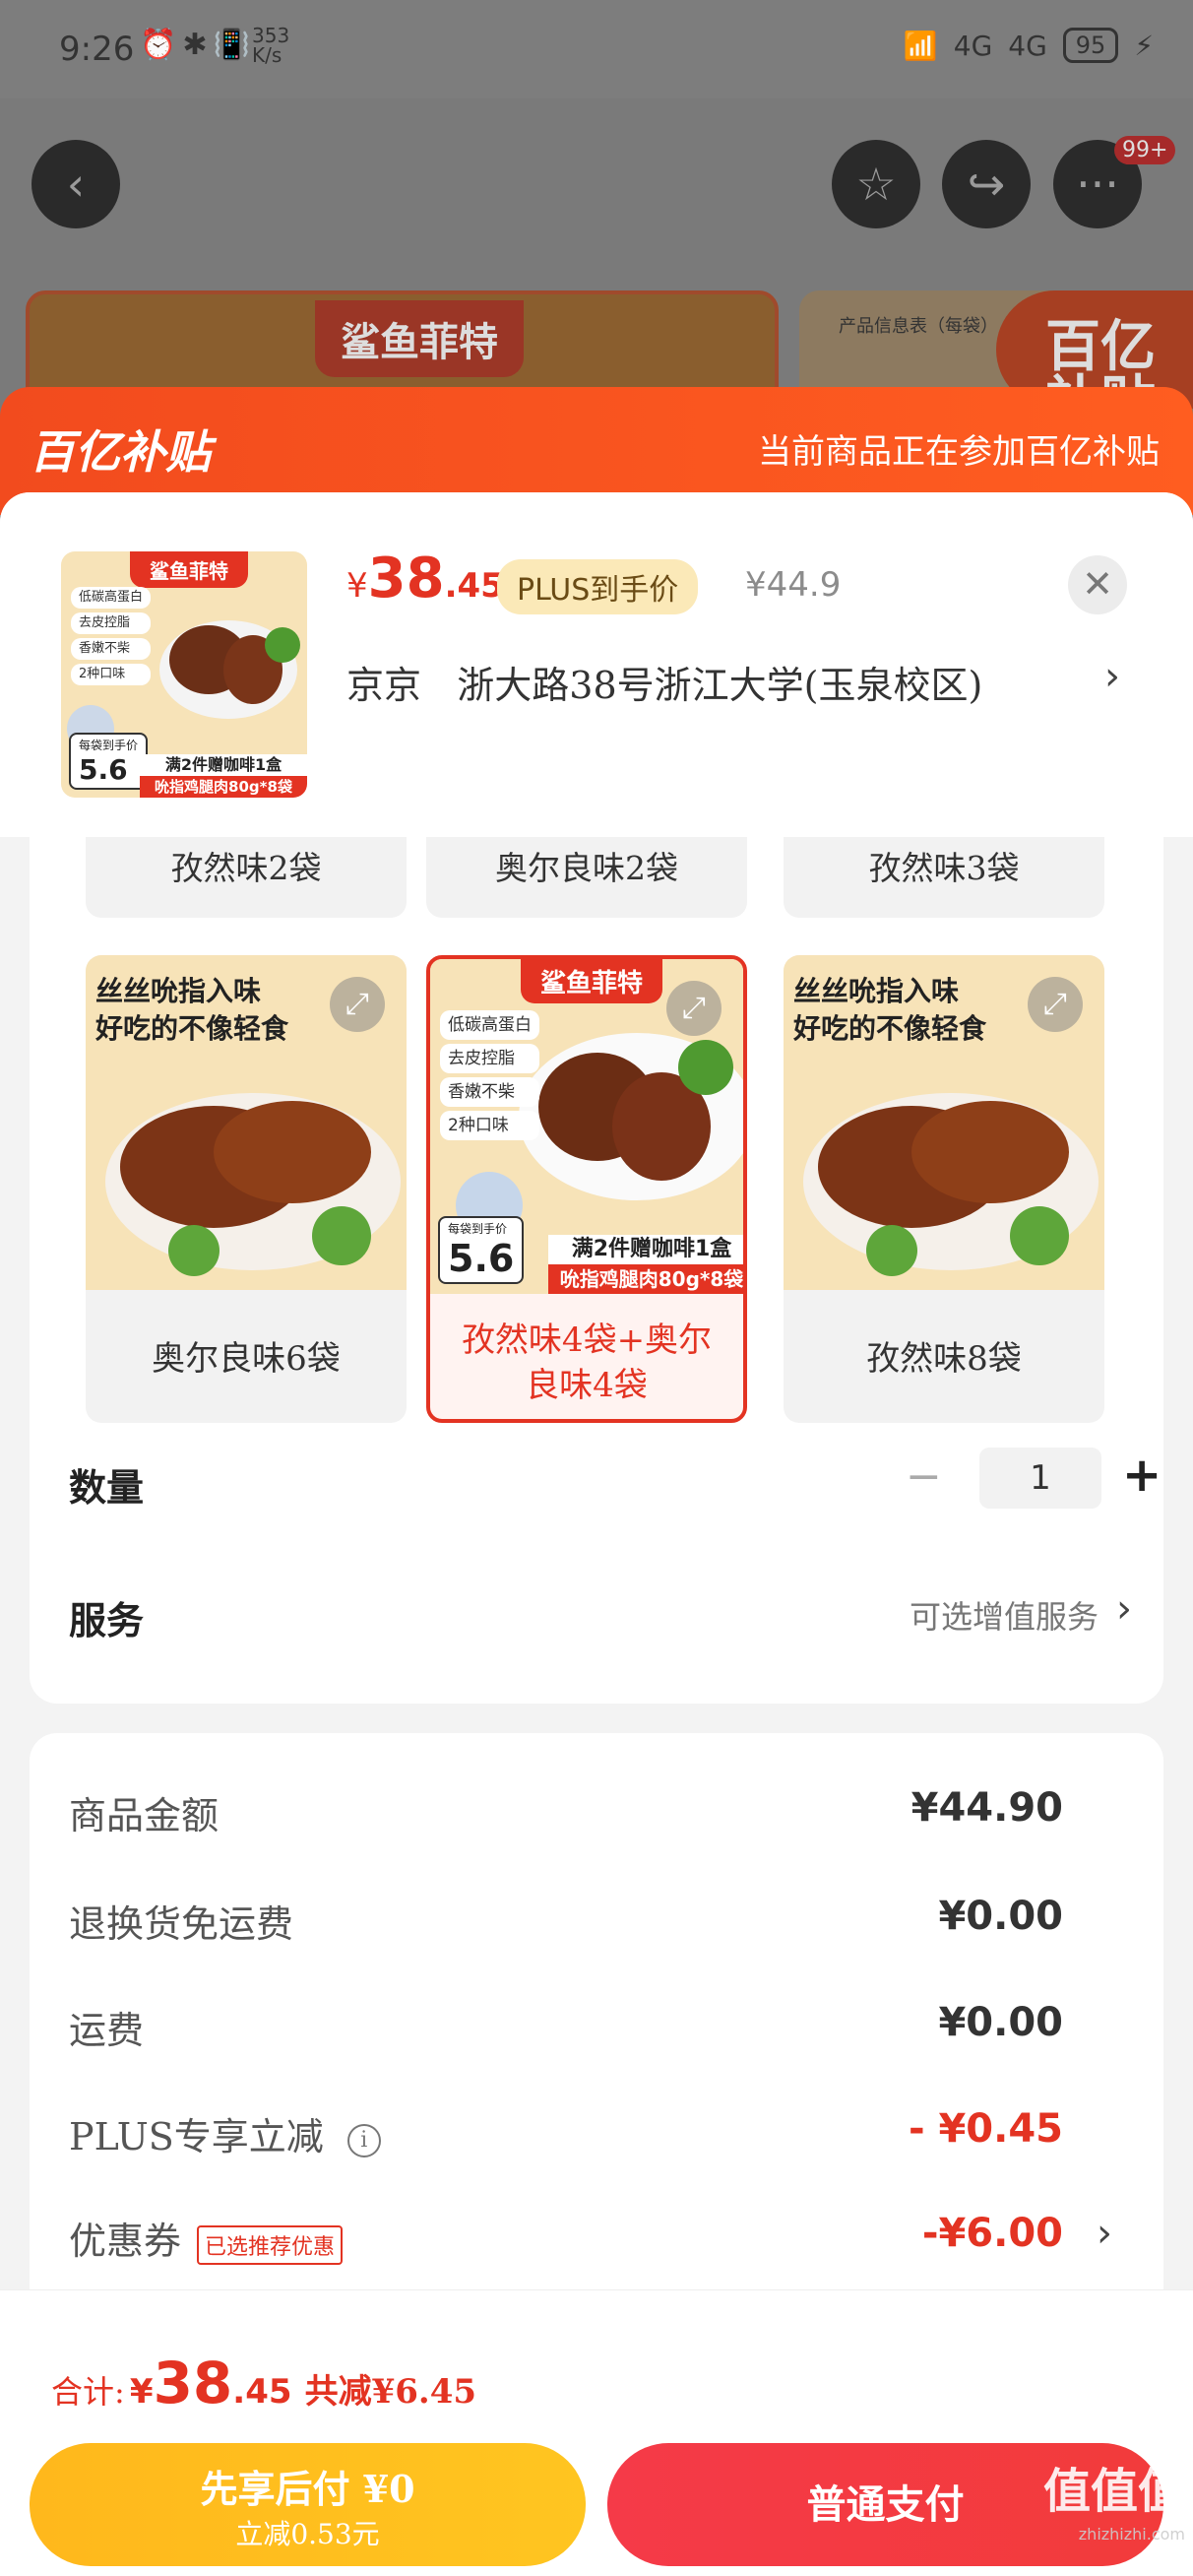  Describe the element at coordinates (246, 877) in the screenshot. I see `sku-option-cumin-2: 孜然味2袋` at that location.